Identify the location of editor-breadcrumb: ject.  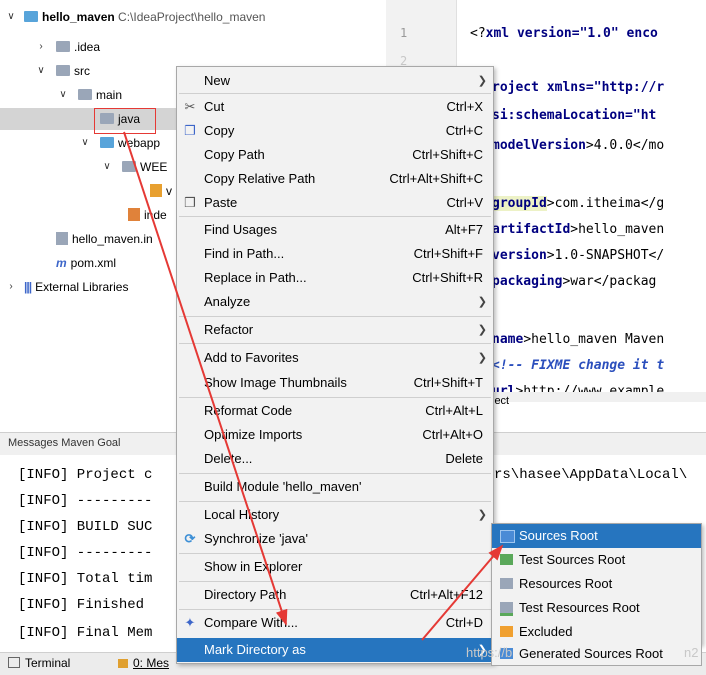
(599, 399).